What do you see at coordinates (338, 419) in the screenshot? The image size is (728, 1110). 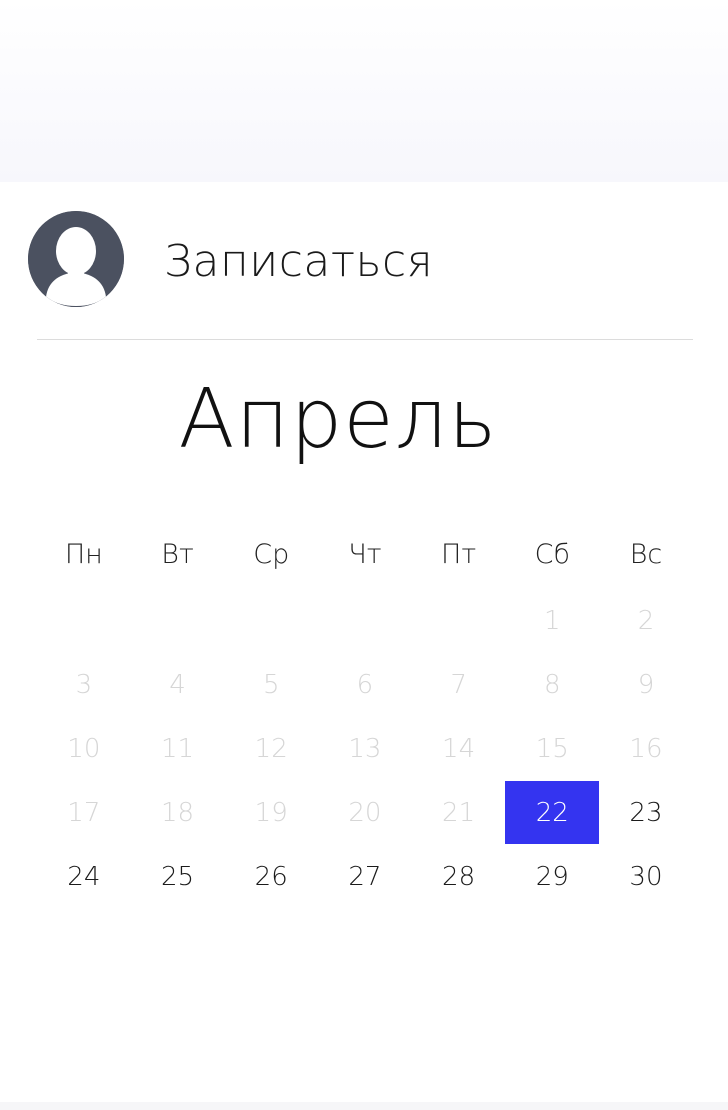 I see `month-title: Апрель` at bounding box center [338, 419].